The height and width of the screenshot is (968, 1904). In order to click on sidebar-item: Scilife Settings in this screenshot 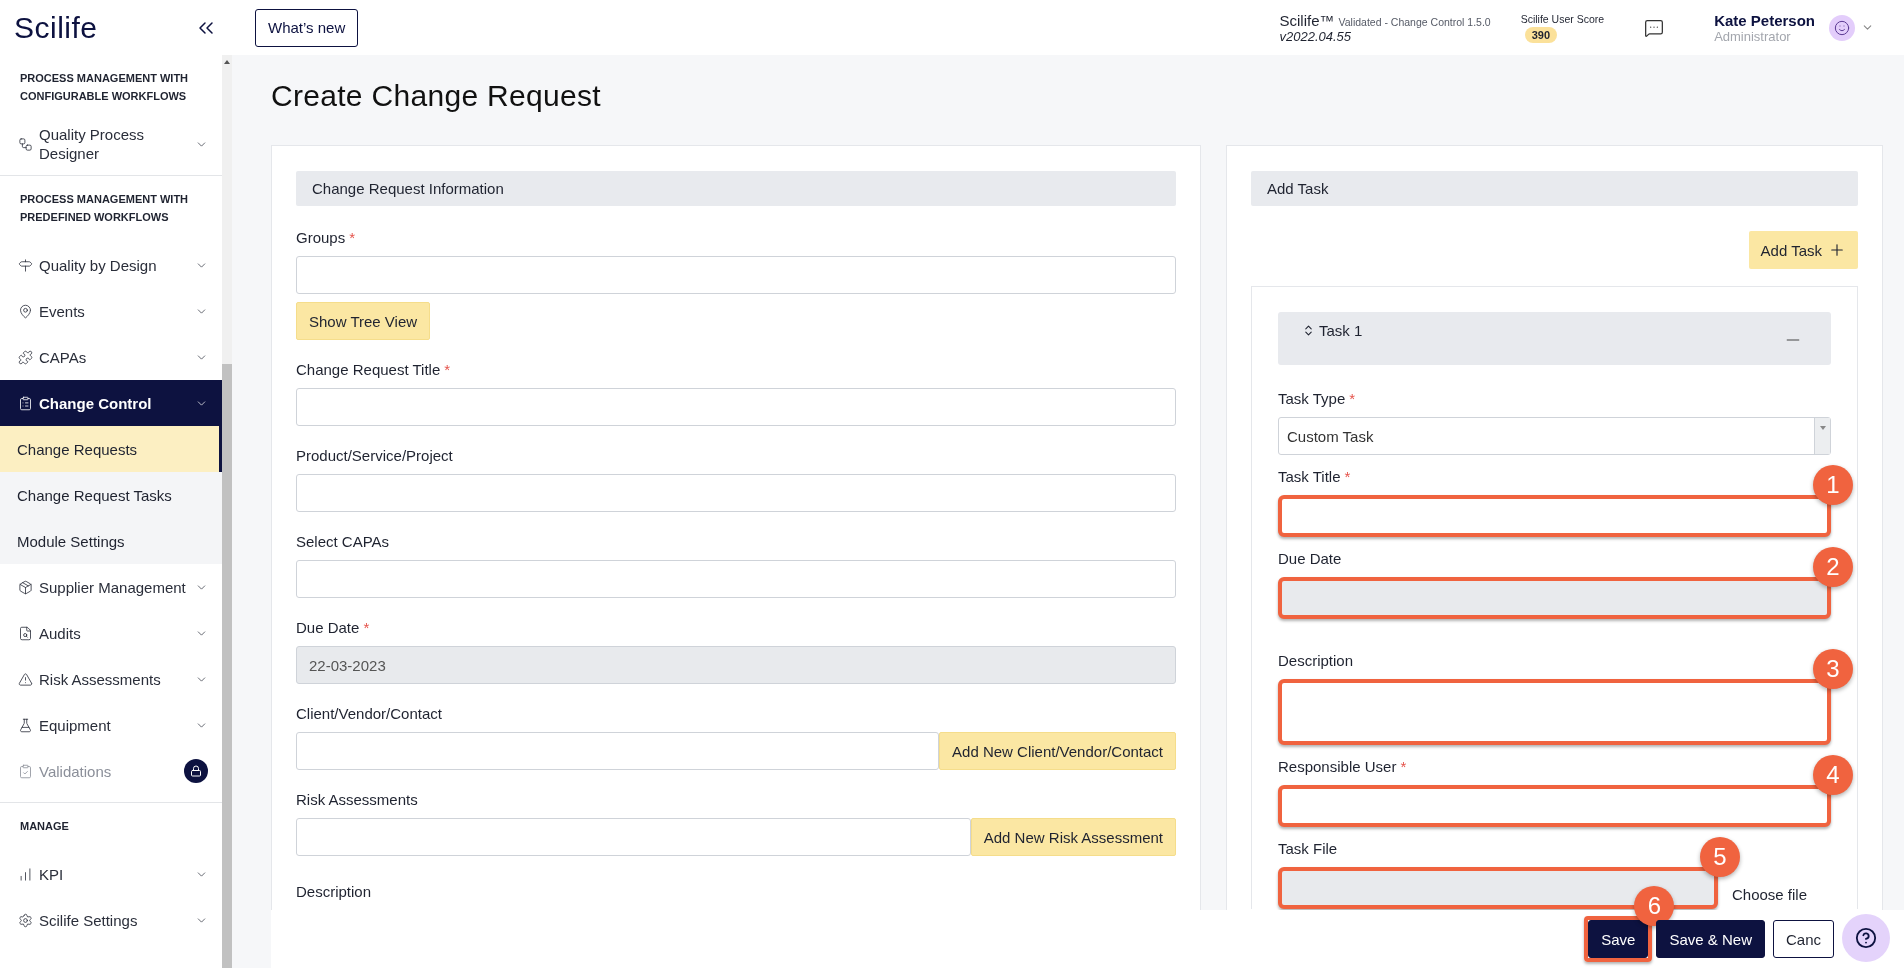, I will do `click(111, 920)`.